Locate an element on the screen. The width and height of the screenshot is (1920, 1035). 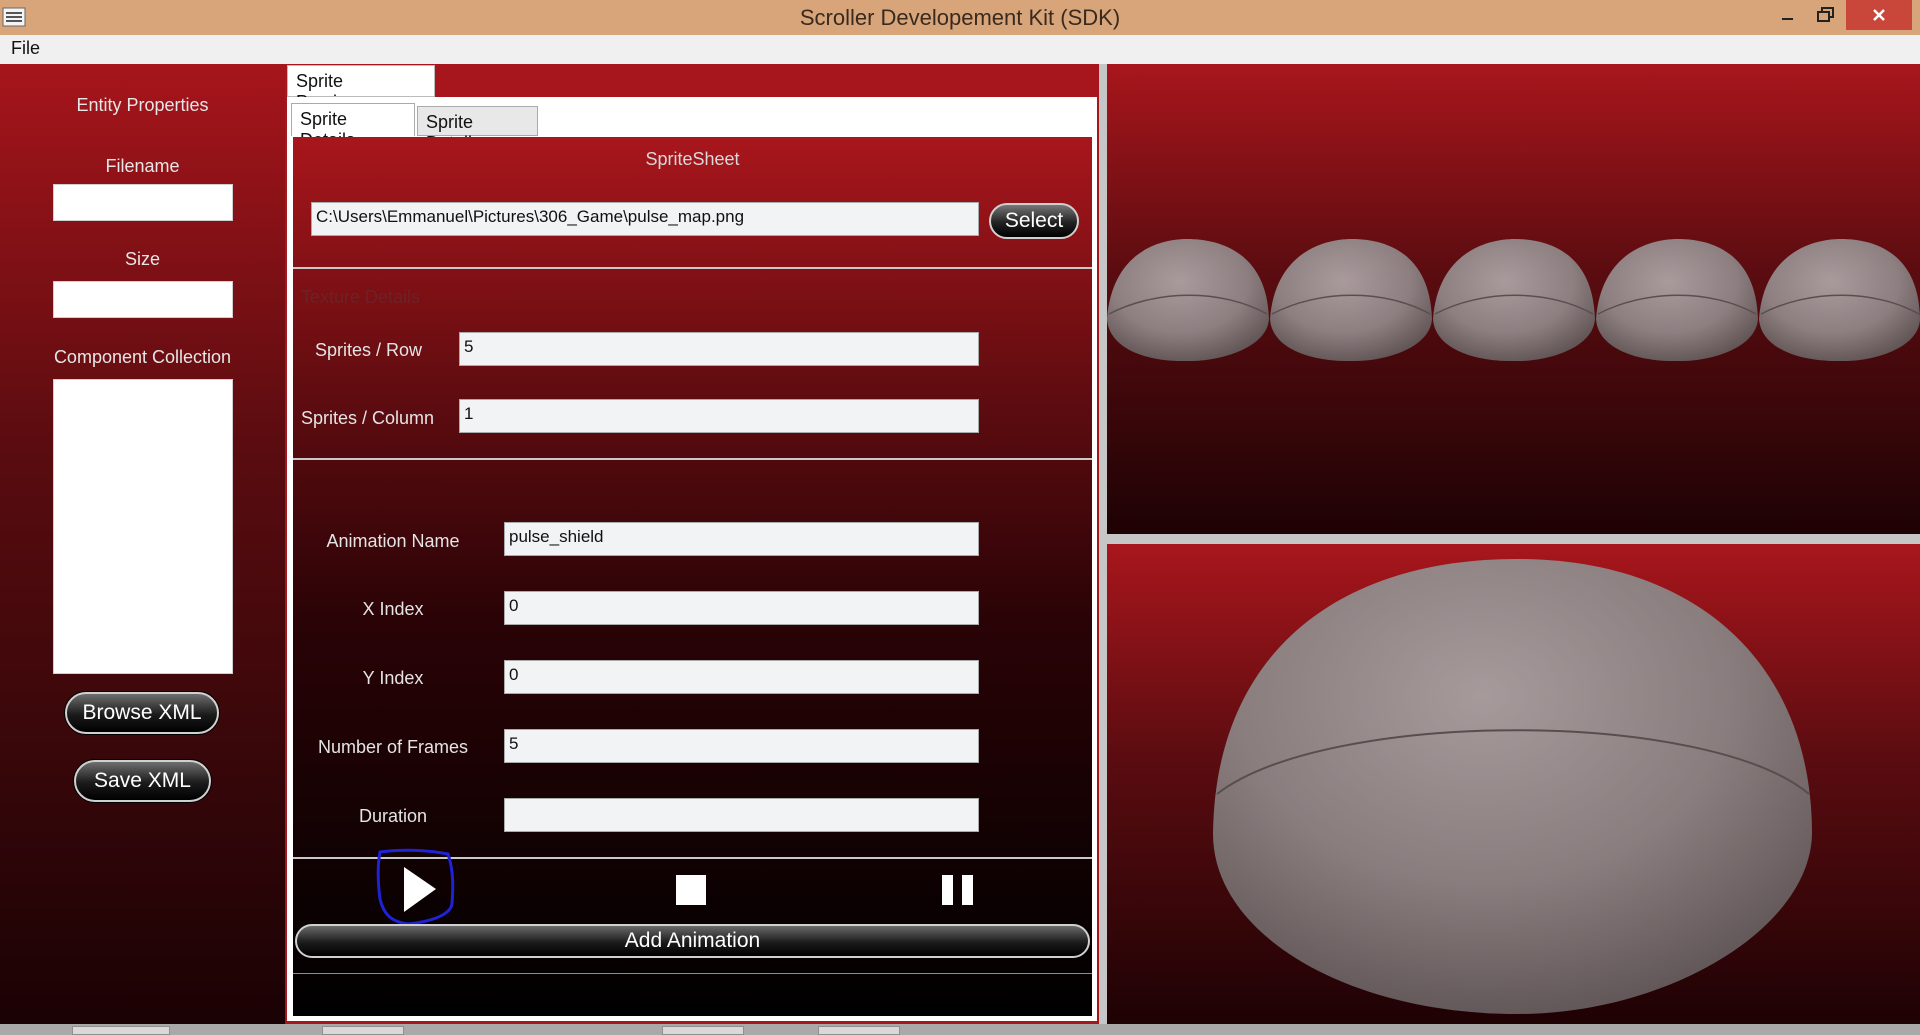
tab-sprite-details-2: Sprite Details is located at coordinates (477, 129).